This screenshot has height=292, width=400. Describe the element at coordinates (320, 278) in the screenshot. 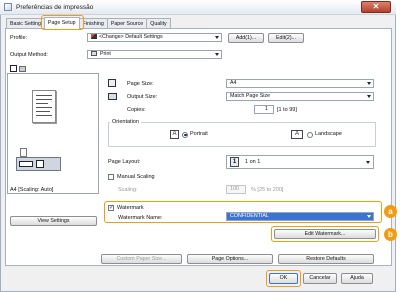

I see `cancel-button: Cancelar` at that location.